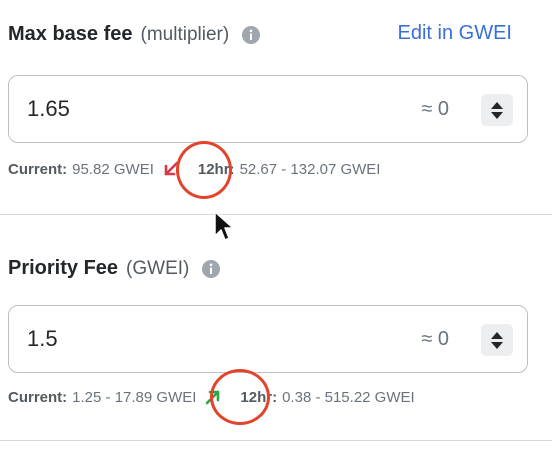 The height and width of the screenshot is (464, 552). What do you see at coordinates (185, 34) in the screenshot?
I see `max-base-fee-subtitle: (multiplier)` at bounding box center [185, 34].